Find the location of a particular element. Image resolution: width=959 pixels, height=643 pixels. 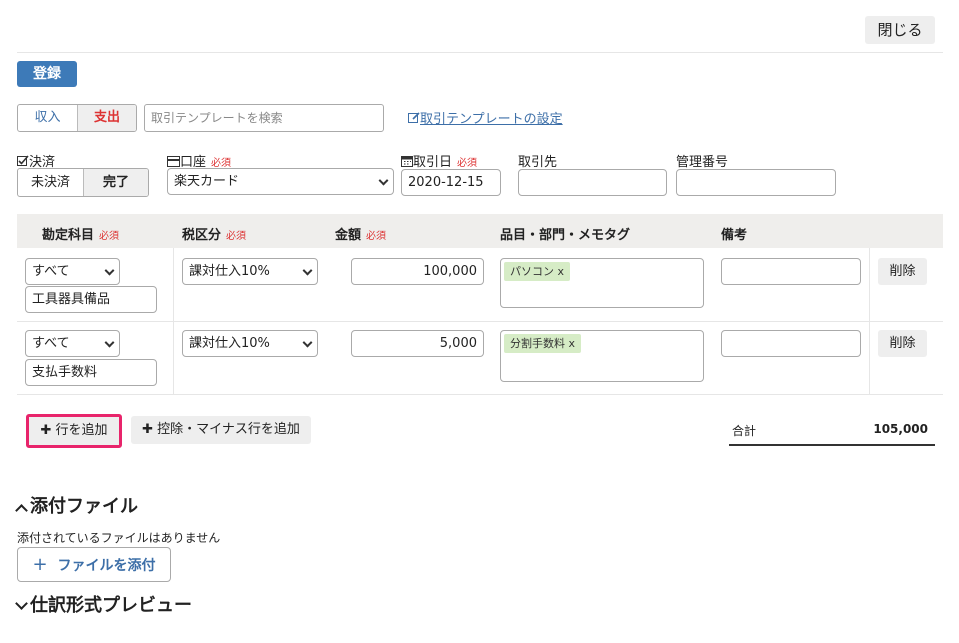

date-label: 取引日 必須 is located at coordinates (439, 160).